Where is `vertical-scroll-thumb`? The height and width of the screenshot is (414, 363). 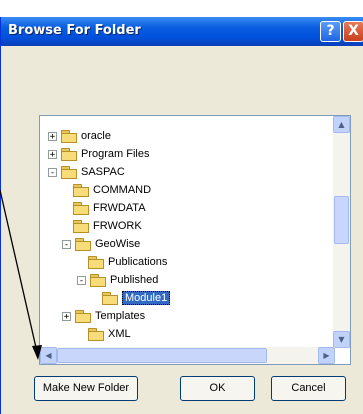 vertical-scroll-thumb is located at coordinates (341, 220).